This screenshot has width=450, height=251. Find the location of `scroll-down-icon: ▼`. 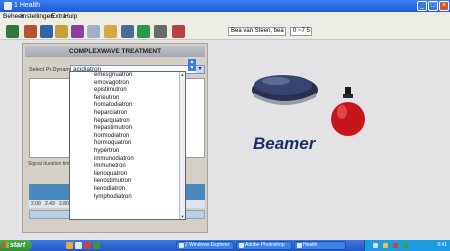

scroll-down-icon: ▼ is located at coordinates (182, 216).